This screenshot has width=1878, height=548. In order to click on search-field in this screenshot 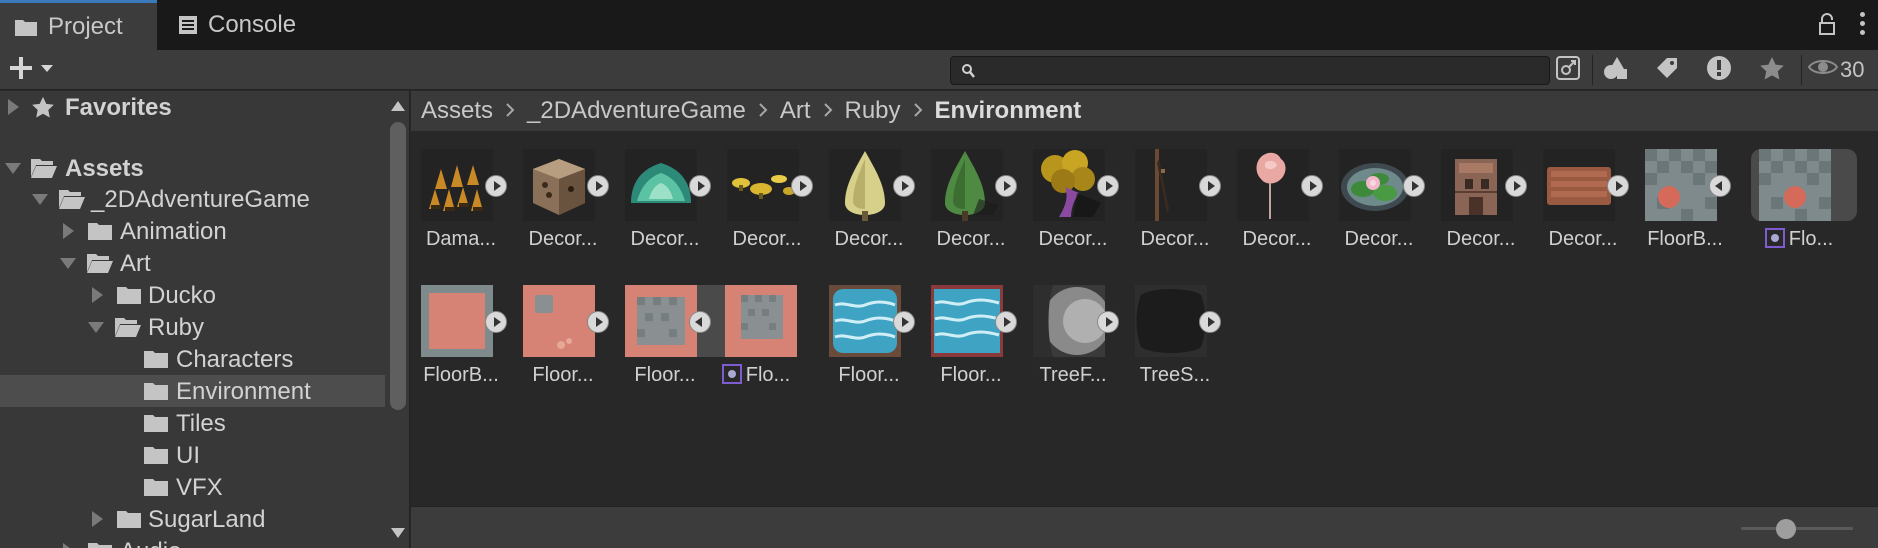, I will do `click(1250, 70)`.